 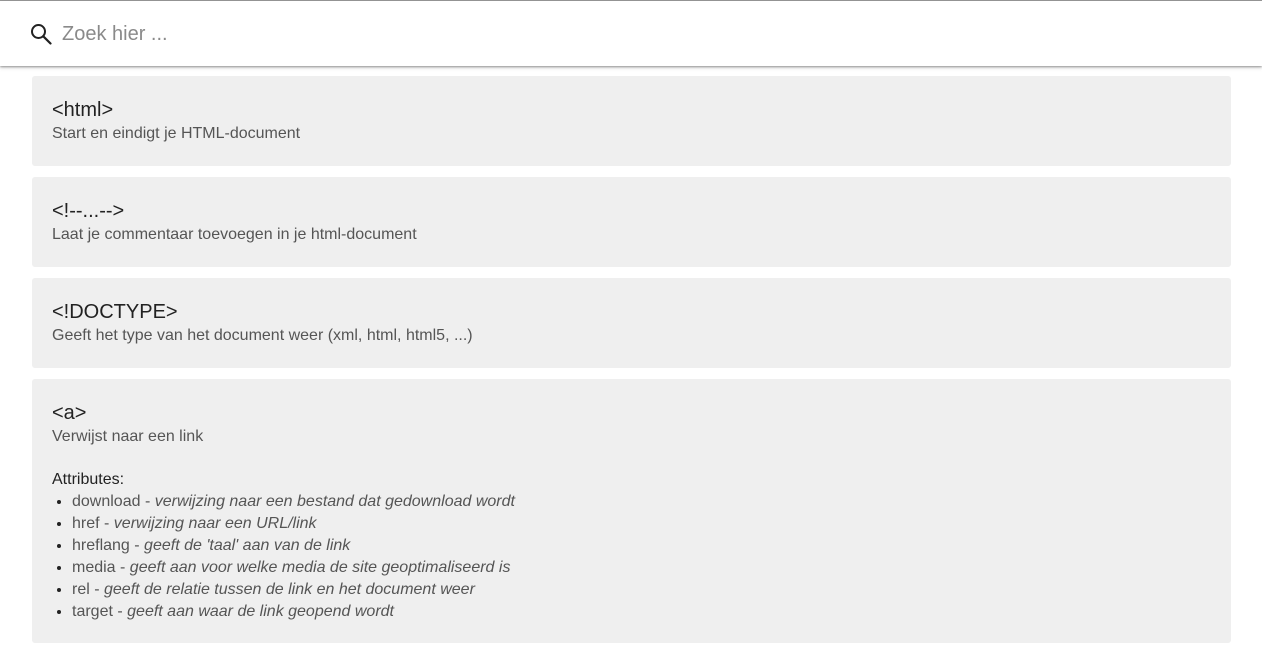 What do you see at coordinates (637, 34) in the screenshot?
I see `search-input` at bounding box center [637, 34].